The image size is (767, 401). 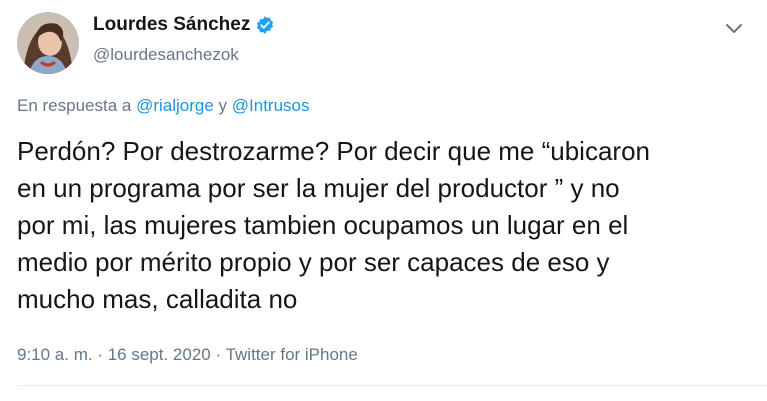 I want to click on divider, so click(x=392, y=385).